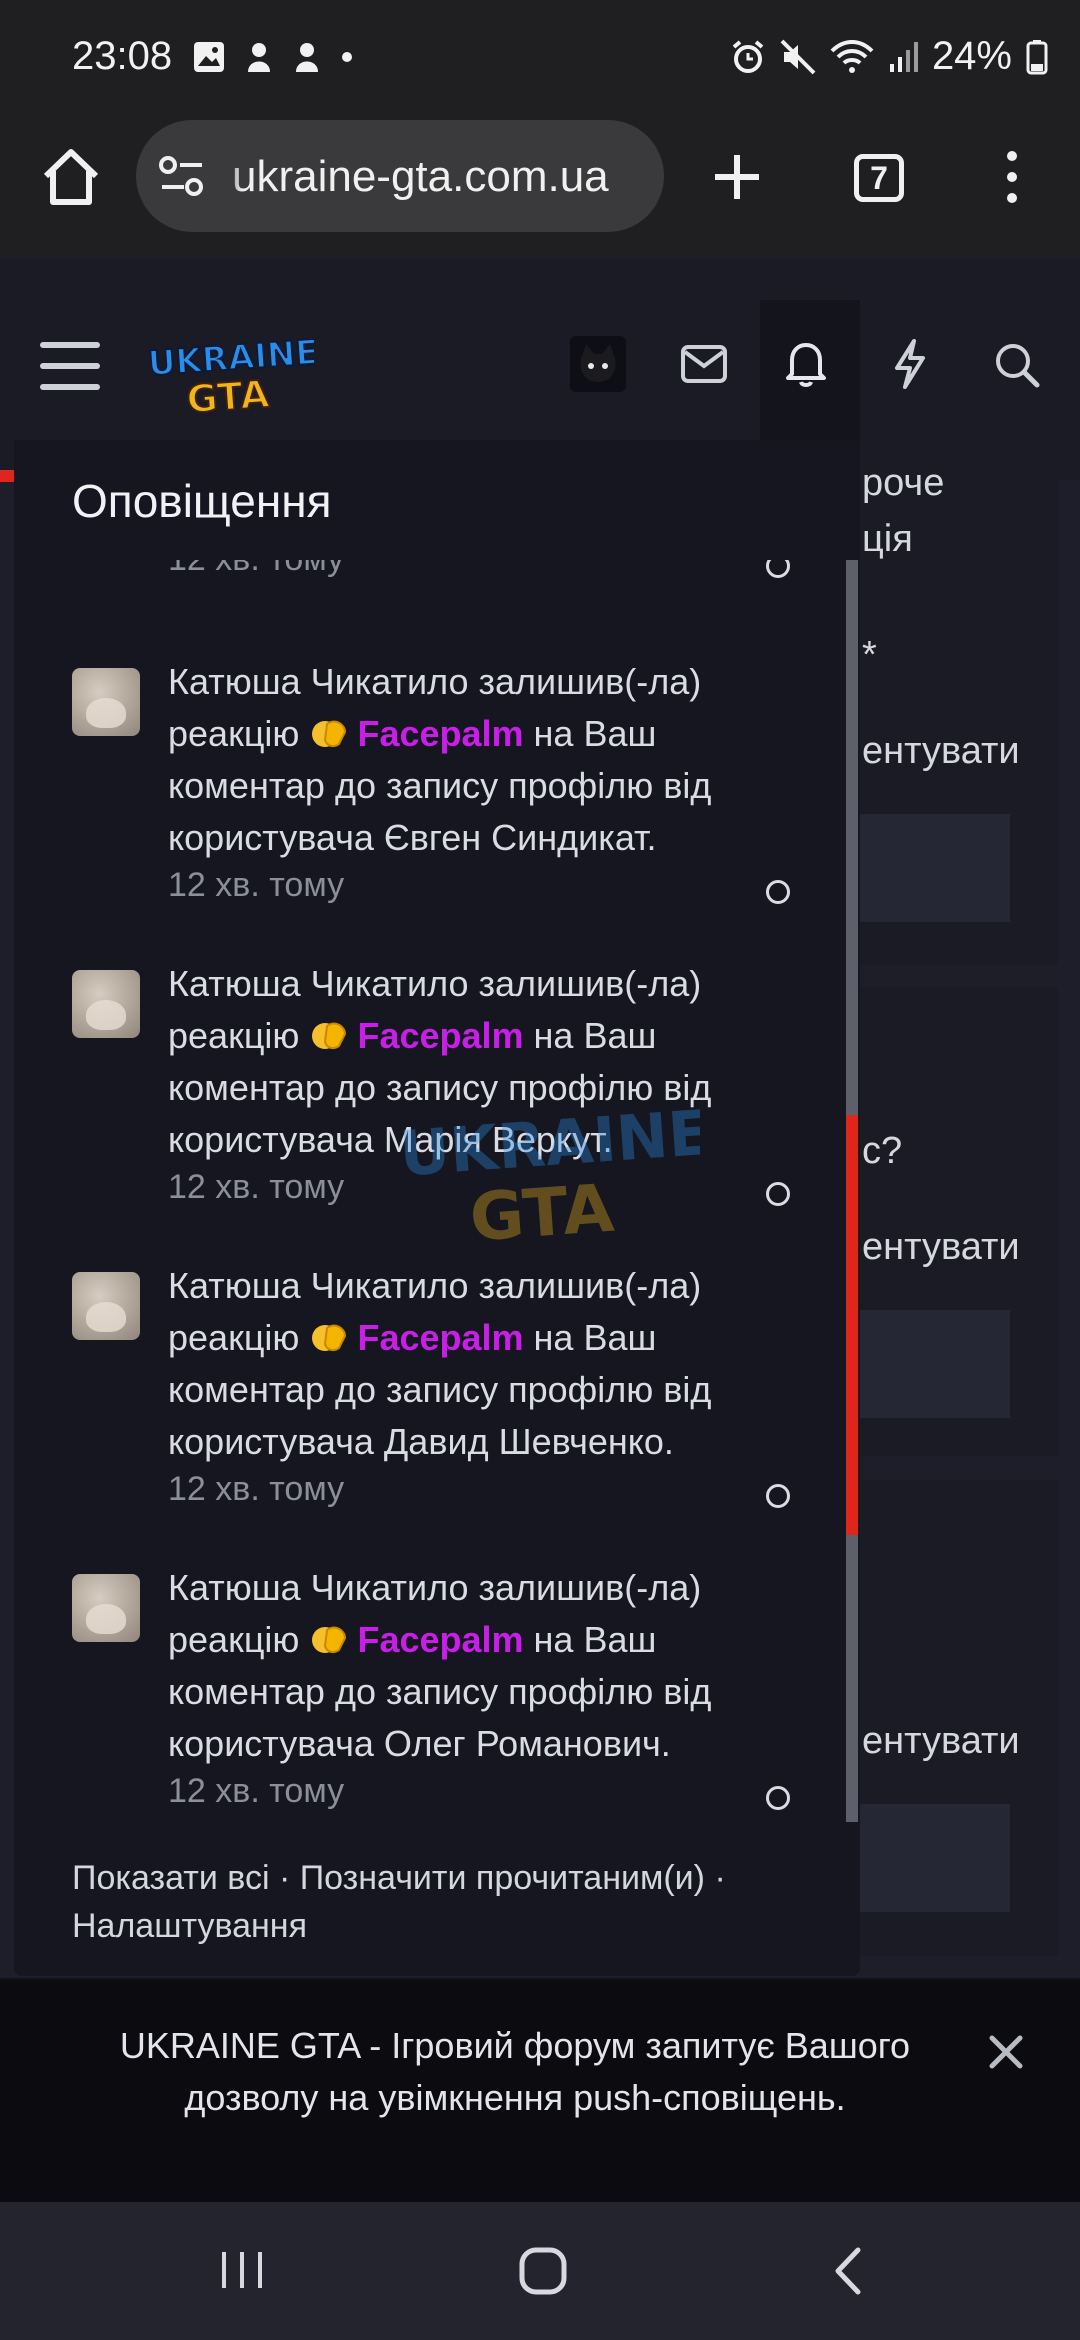 The image size is (1080, 2340). I want to click on mute-icon, so click(798, 56).